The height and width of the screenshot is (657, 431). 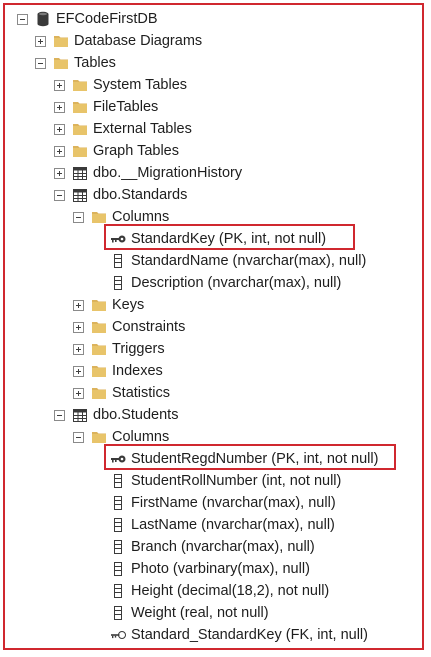 I want to click on tree-node-file-tables: FileTables, so click(x=106, y=107).